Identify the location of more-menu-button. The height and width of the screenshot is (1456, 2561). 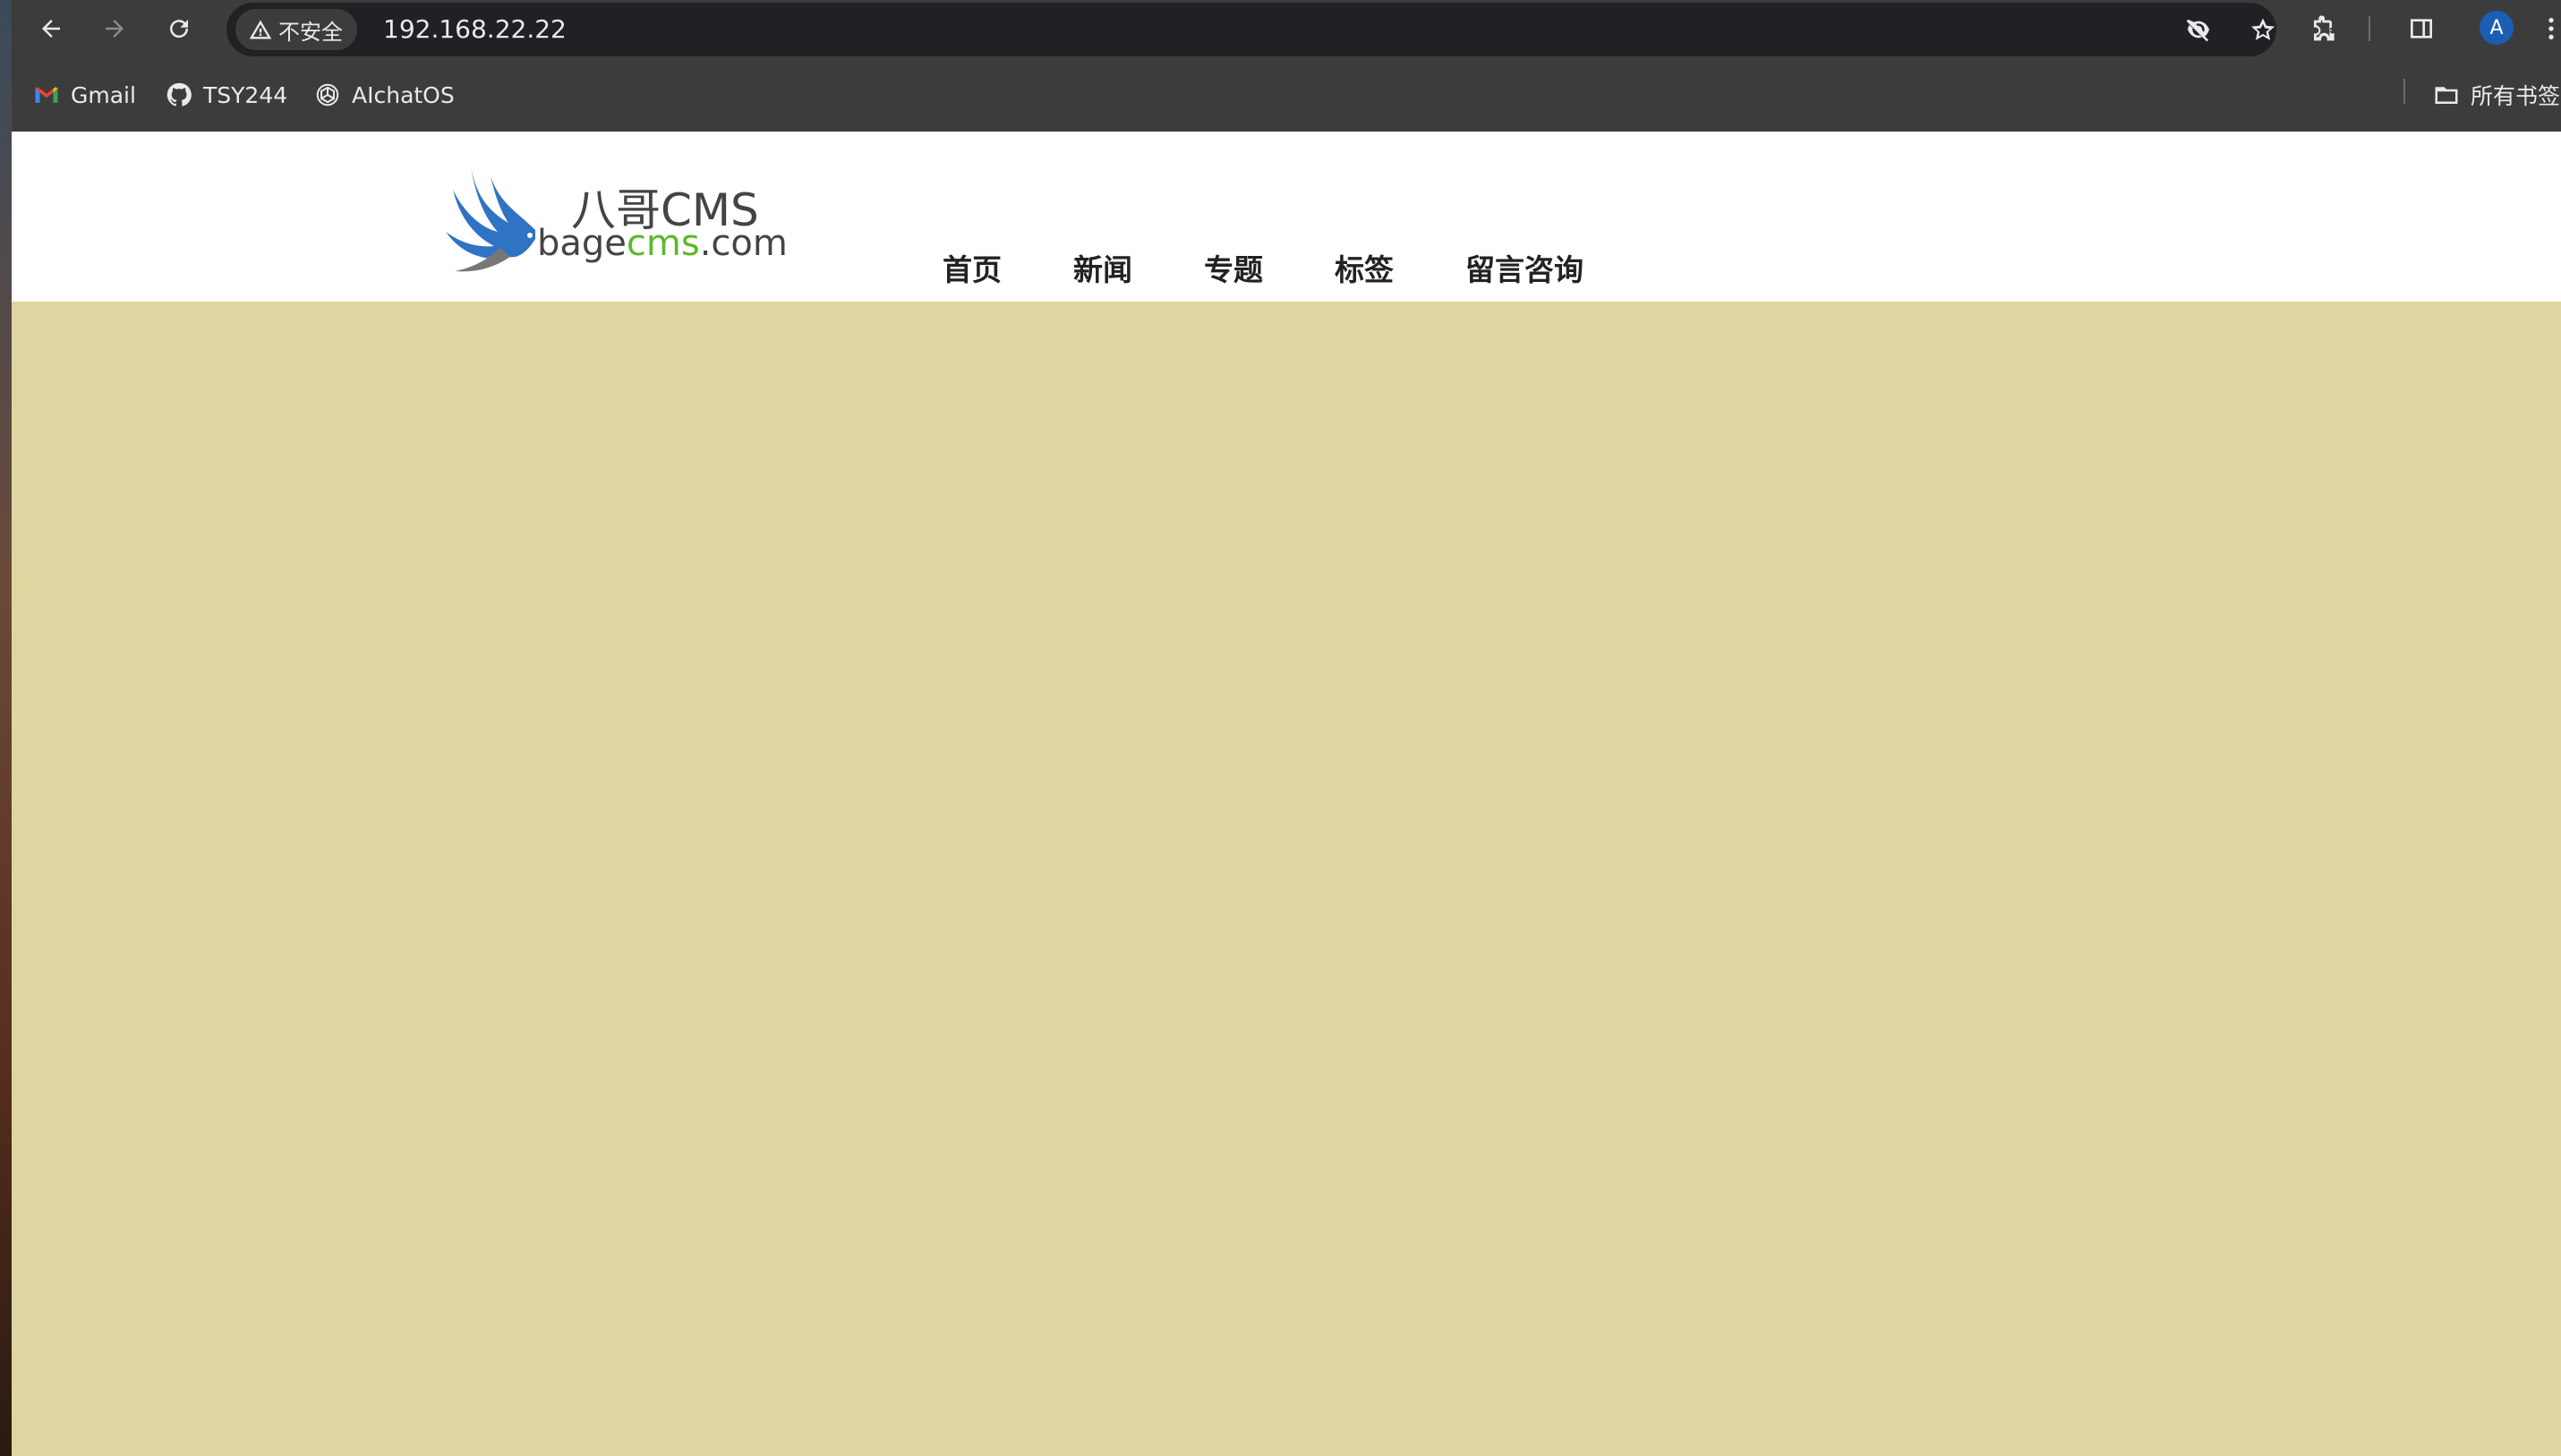
(2551, 28).